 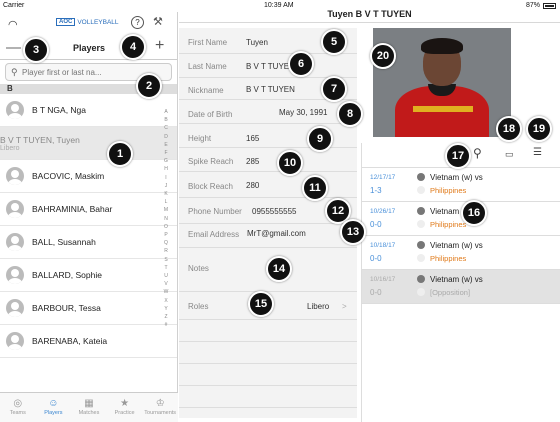 What do you see at coordinates (160, 407) in the screenshot?
I see `tab-tournaments: ♔ Tournaments` at bounding box center [160, 407].